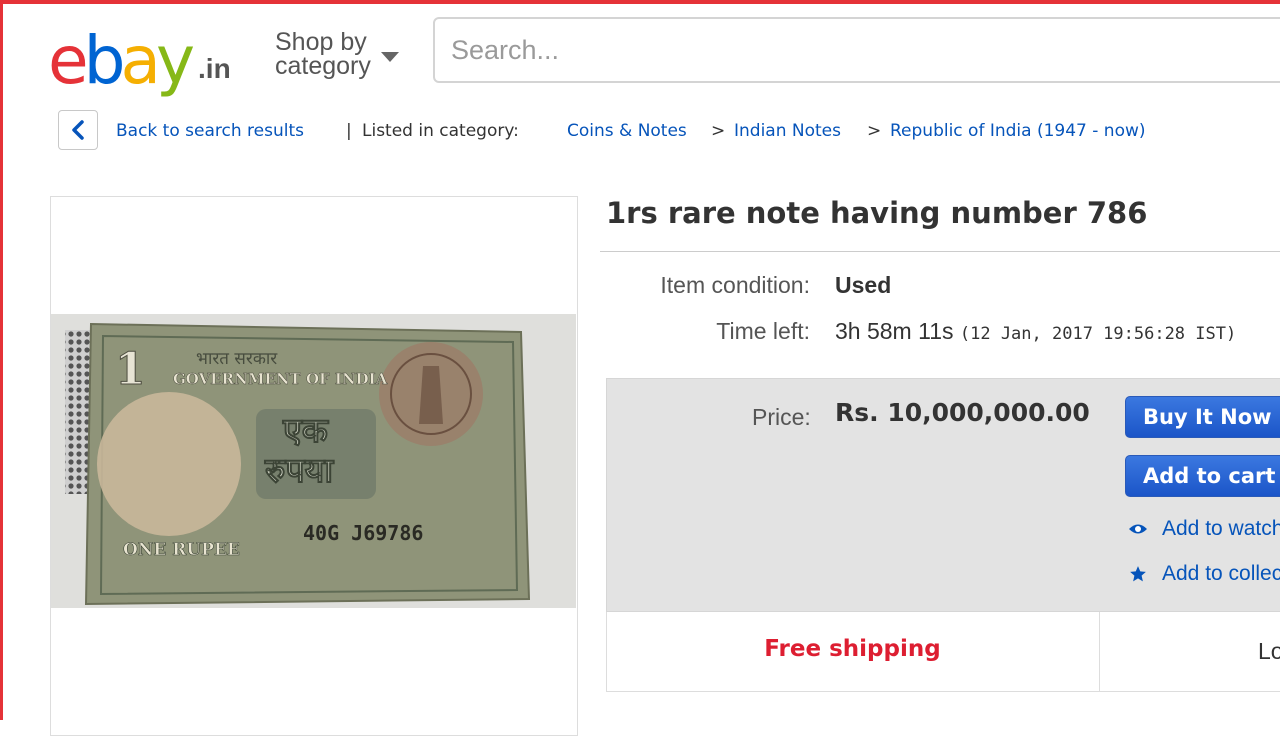 The height and width of the screenshot is (736, 1280). I want to click on note-hindi-ek: एक, so click(306, 431).